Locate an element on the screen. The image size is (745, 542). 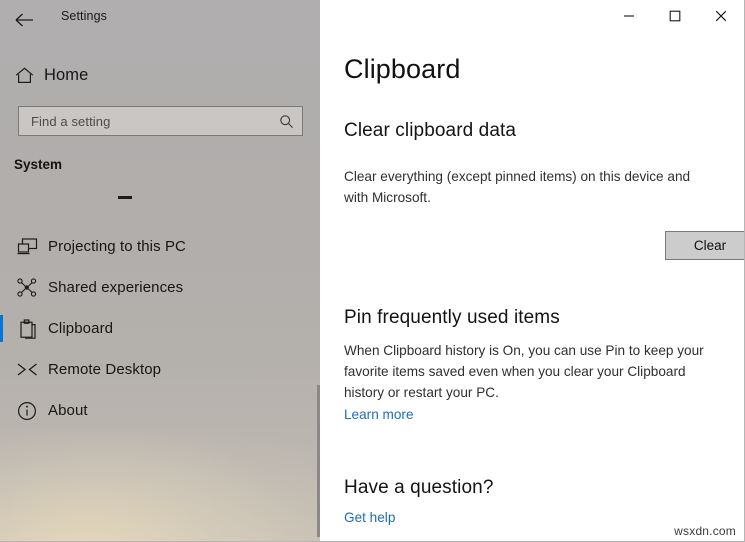
search-placeholder: Find a setting is located at coordinates (71, 121).